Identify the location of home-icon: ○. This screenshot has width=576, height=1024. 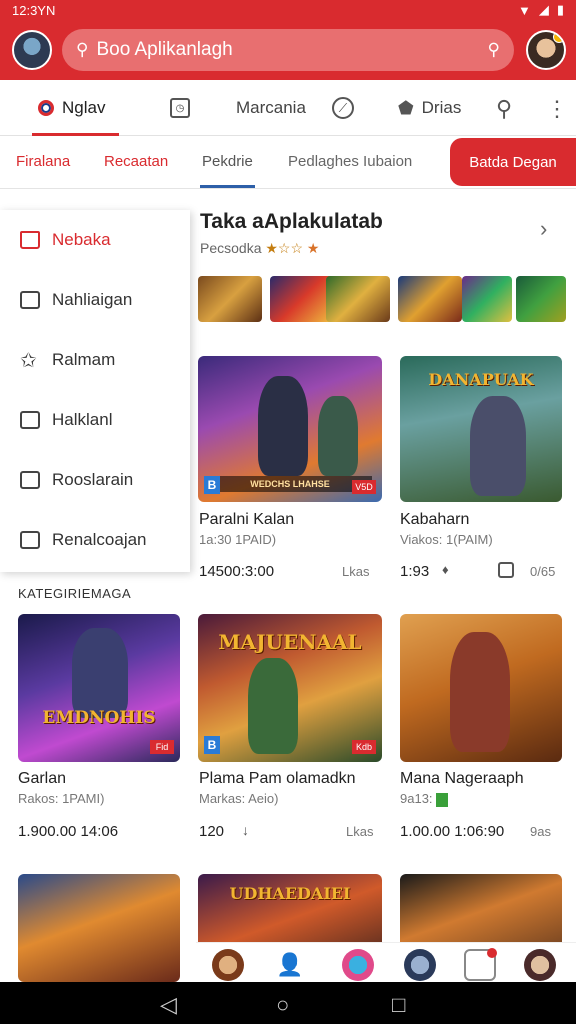
(282, 1005).